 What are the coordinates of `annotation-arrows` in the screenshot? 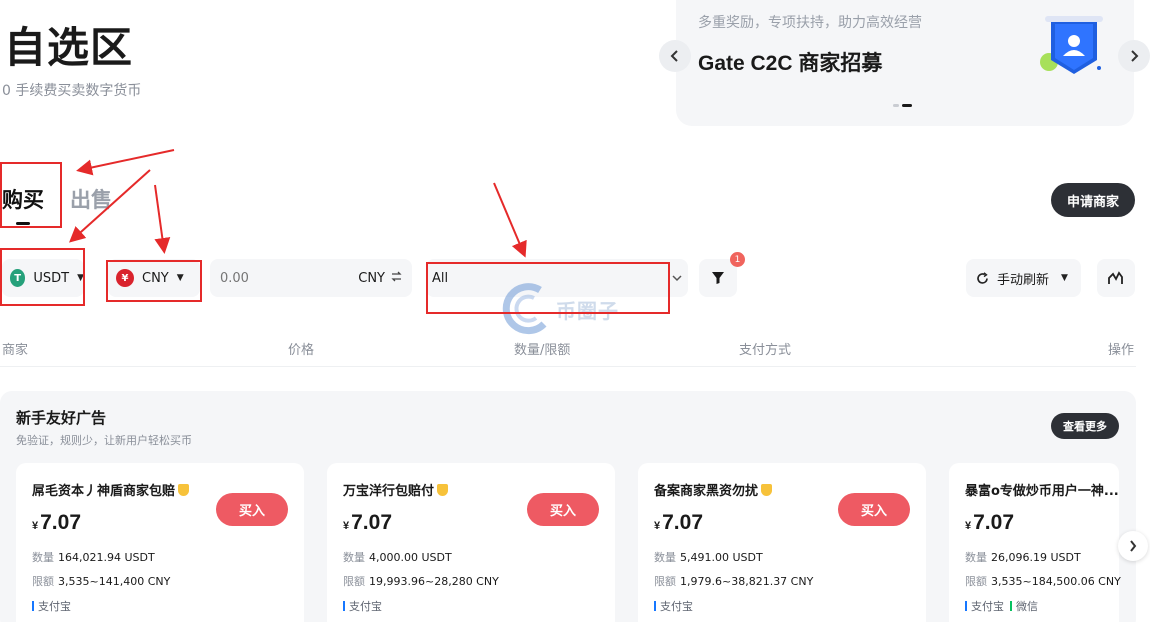 It's located at (298, 203).